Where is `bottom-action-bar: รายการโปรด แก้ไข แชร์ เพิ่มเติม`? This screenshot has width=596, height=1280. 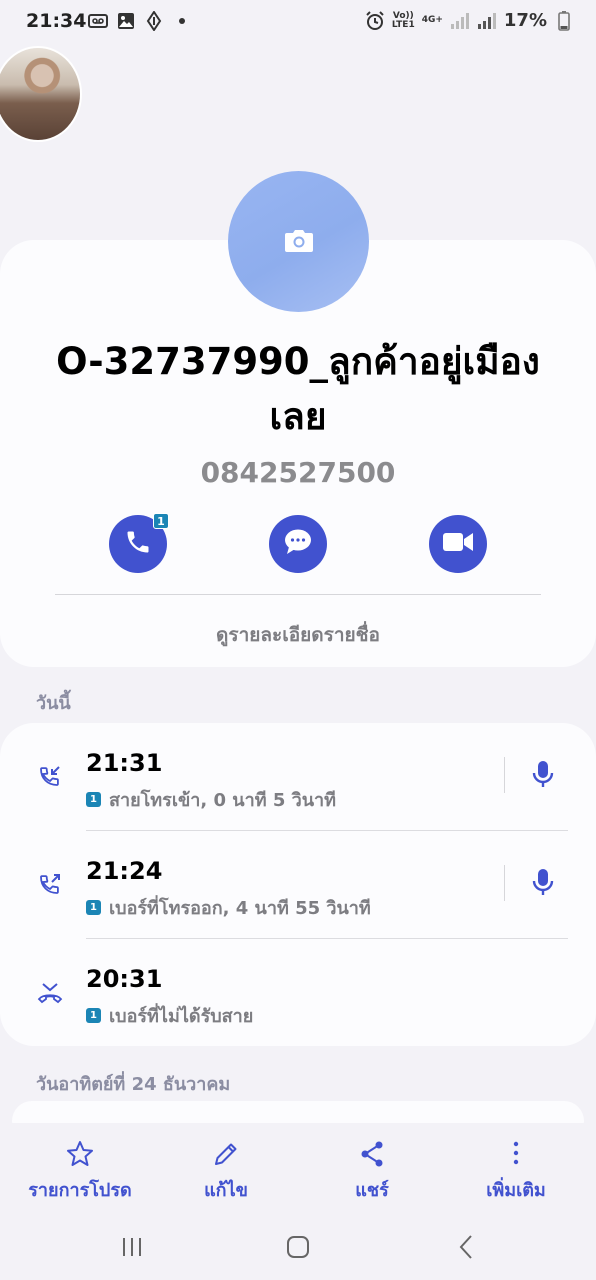
bottom-action-bar: รายการโปรด แก้ไข แชร์ เพิ่มเติม is located at coordinates (298, 1169).